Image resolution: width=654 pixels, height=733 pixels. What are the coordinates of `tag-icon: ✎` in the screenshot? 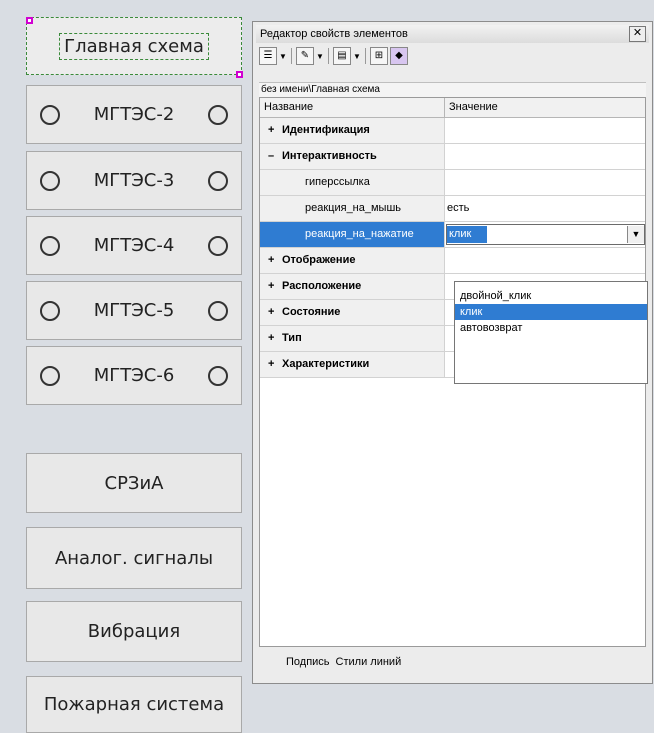 It's located at (305, 56).